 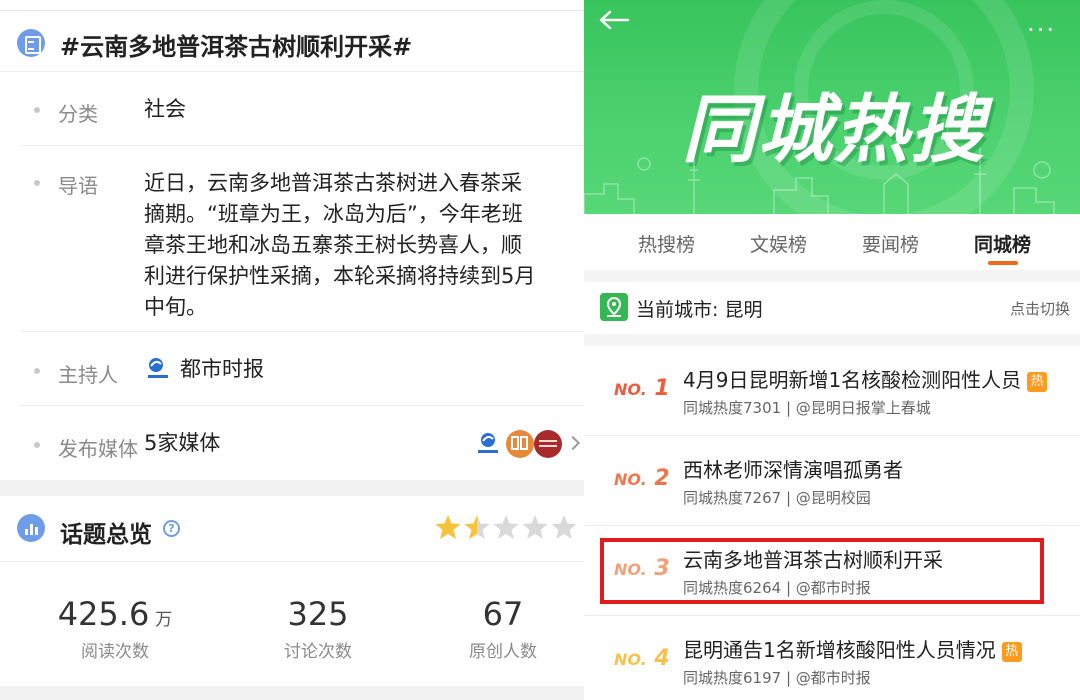 I want to click on rank-label: NO. 4, so click(x=642, y=658).